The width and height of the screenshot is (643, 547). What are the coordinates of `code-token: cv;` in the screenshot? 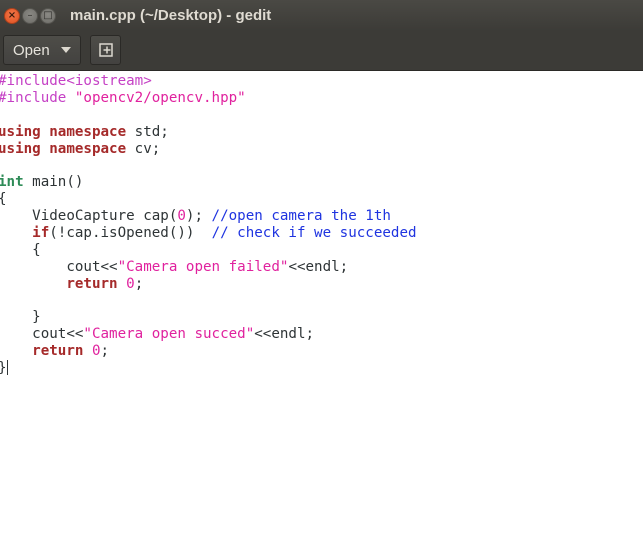 It's located at (143, 148).